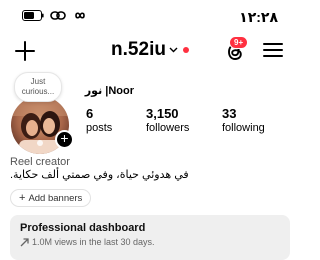 Image resolution: width=320 pixels, height=260 pixels. Describe the element at coordinates (150, 17) in the screenshot. I see `status-bar: ١٢:٢٨` at that location.